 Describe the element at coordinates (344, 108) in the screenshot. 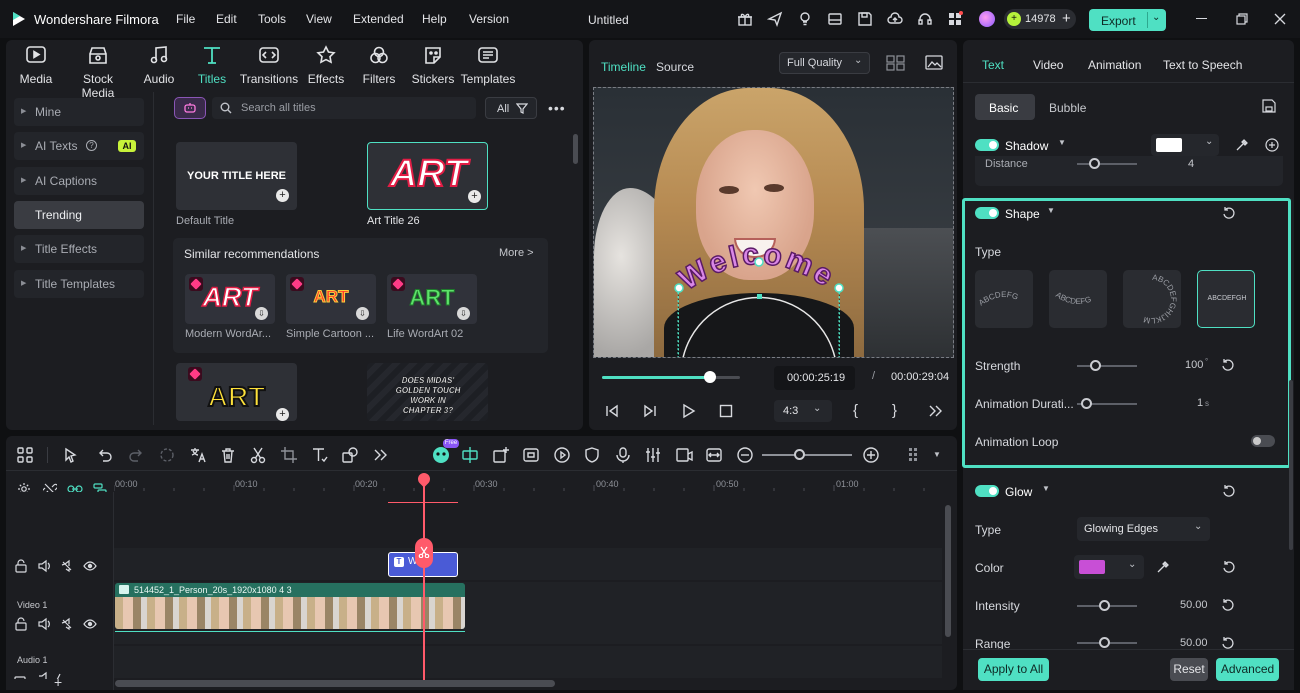

I see `search-input: Search all titles` at that location.